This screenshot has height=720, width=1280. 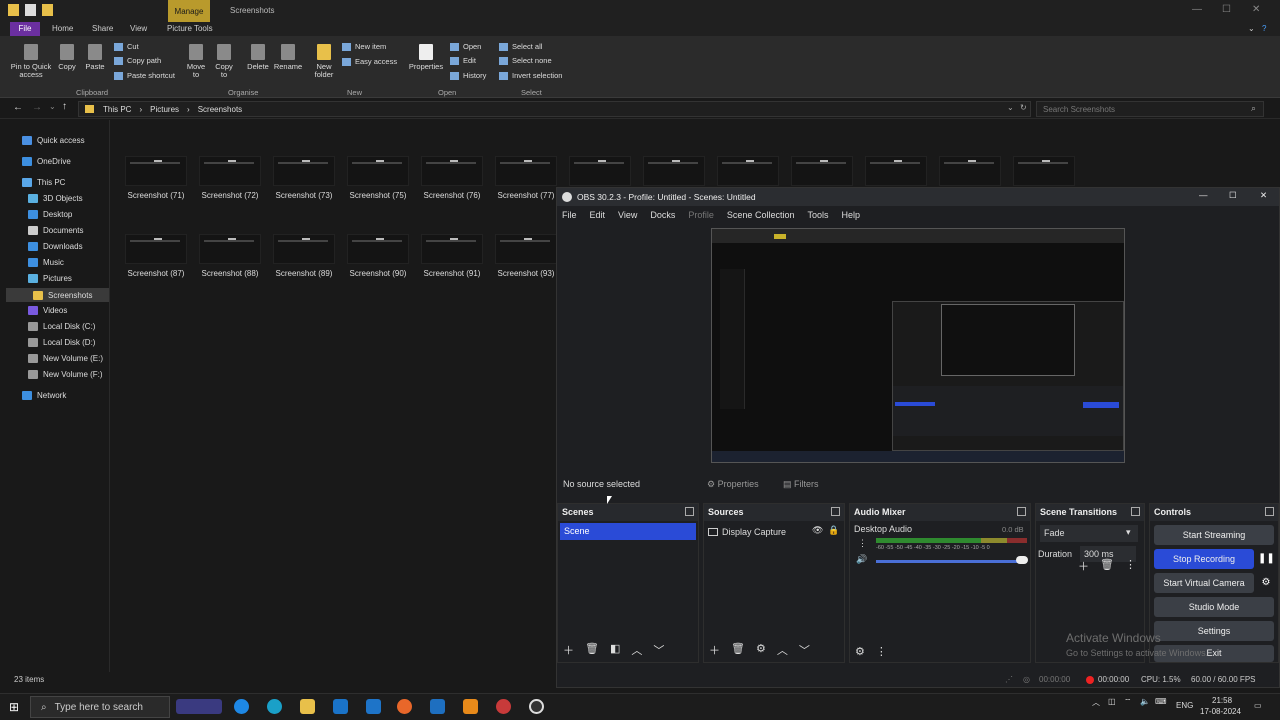 What do you see at coordinates (230, 195) in the screenshot?
I see `file-name: Screenshot (72)` at bounding box center [230, 195].